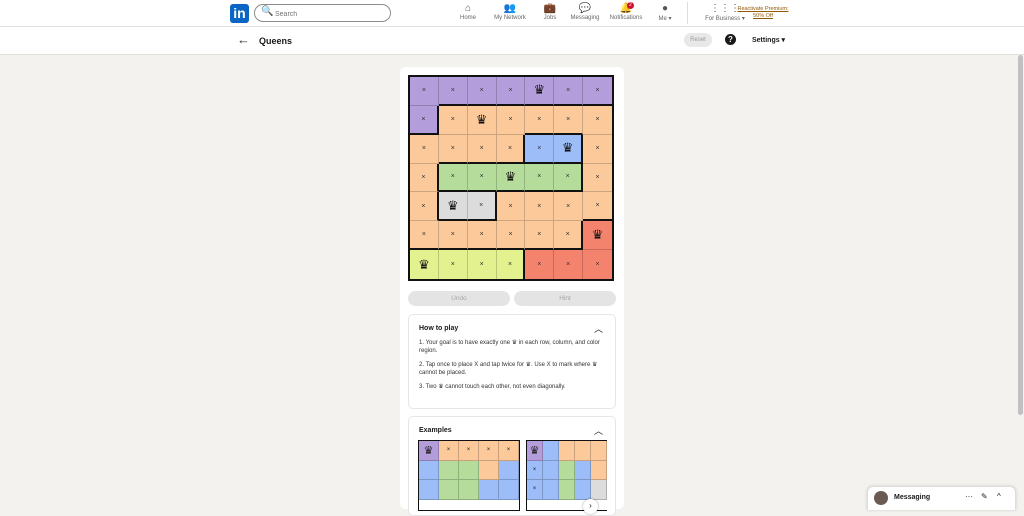 This screenshot has width=1024, height=516. Describe the element at coordinates (687, 13) in the screenshot. I see `nav-divider` at that location.